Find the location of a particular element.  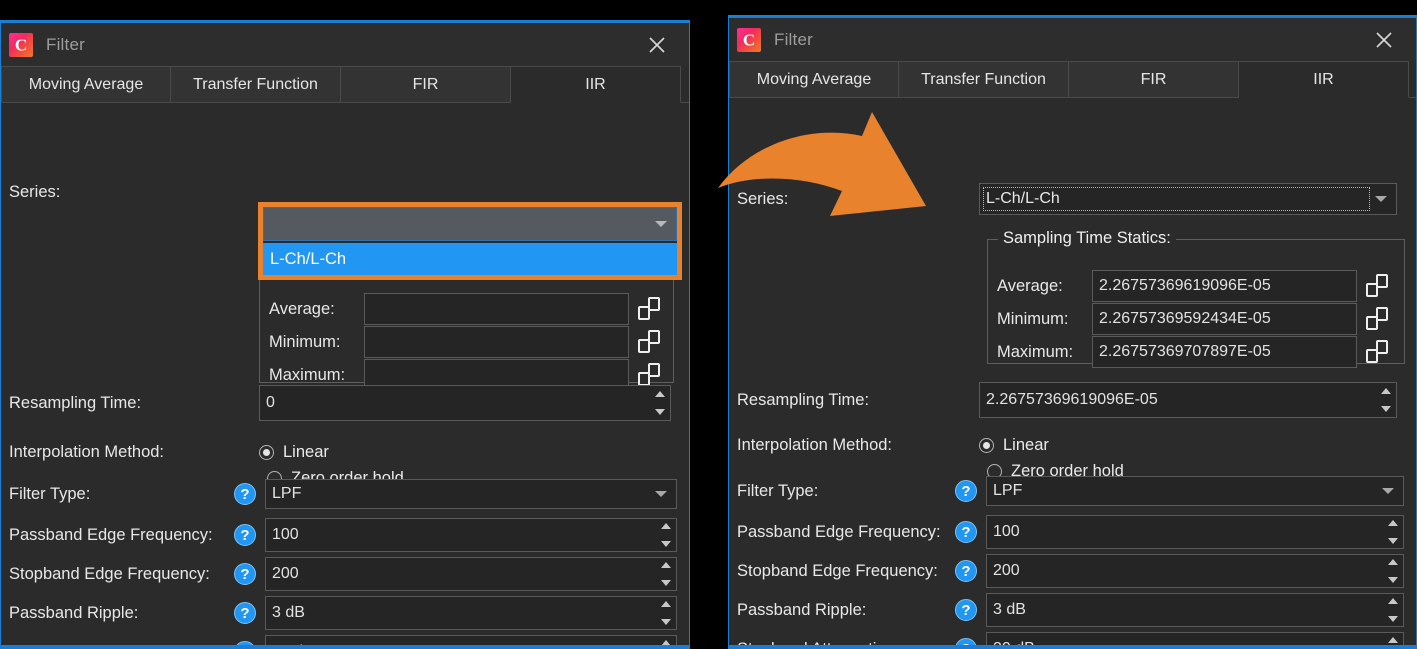

passband-ripple-label: Passband Ripple: is located at coordinates (802, 609).